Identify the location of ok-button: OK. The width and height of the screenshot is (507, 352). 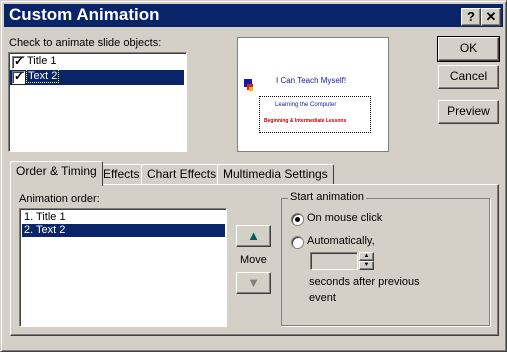
(468, 49).